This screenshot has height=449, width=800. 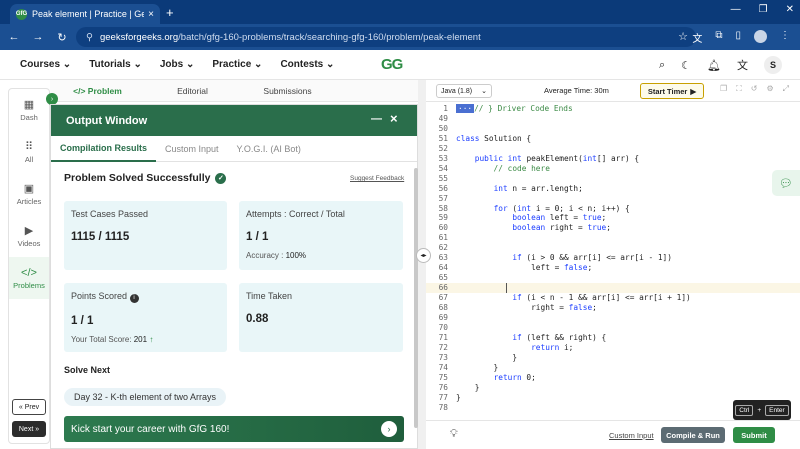 What do you see at coordinates (683, 36) in the screenshot?
I see `bookmark-star-icon: ☆` at bounding box center [683, 36].